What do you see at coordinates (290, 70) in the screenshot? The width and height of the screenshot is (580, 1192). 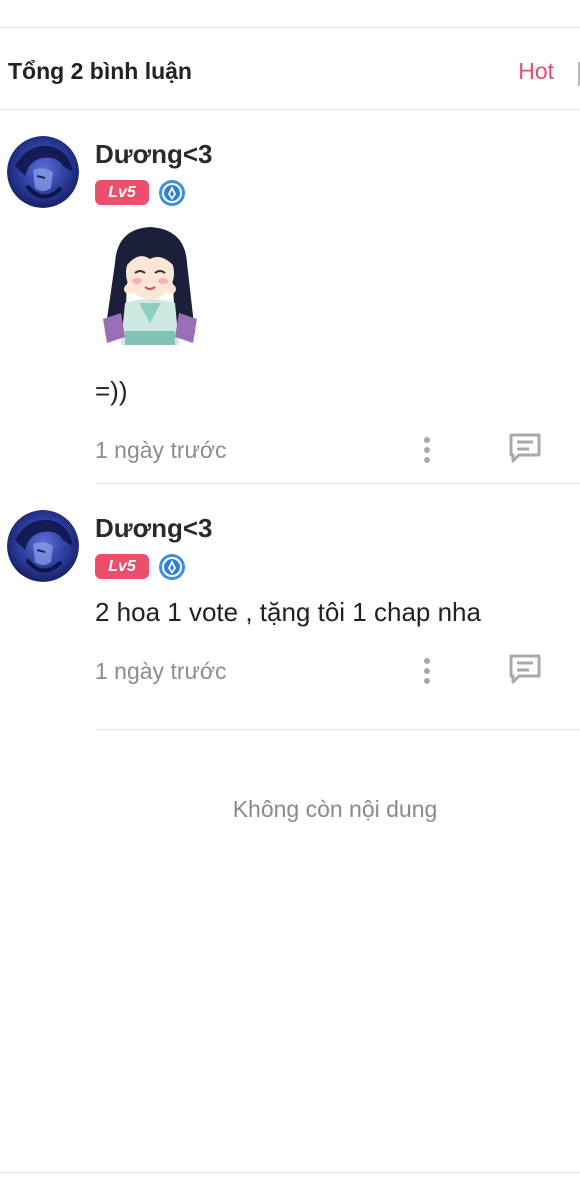 I see `comments-header: Tổng 2 bình luận Hot` at bounding box center [290, 70].